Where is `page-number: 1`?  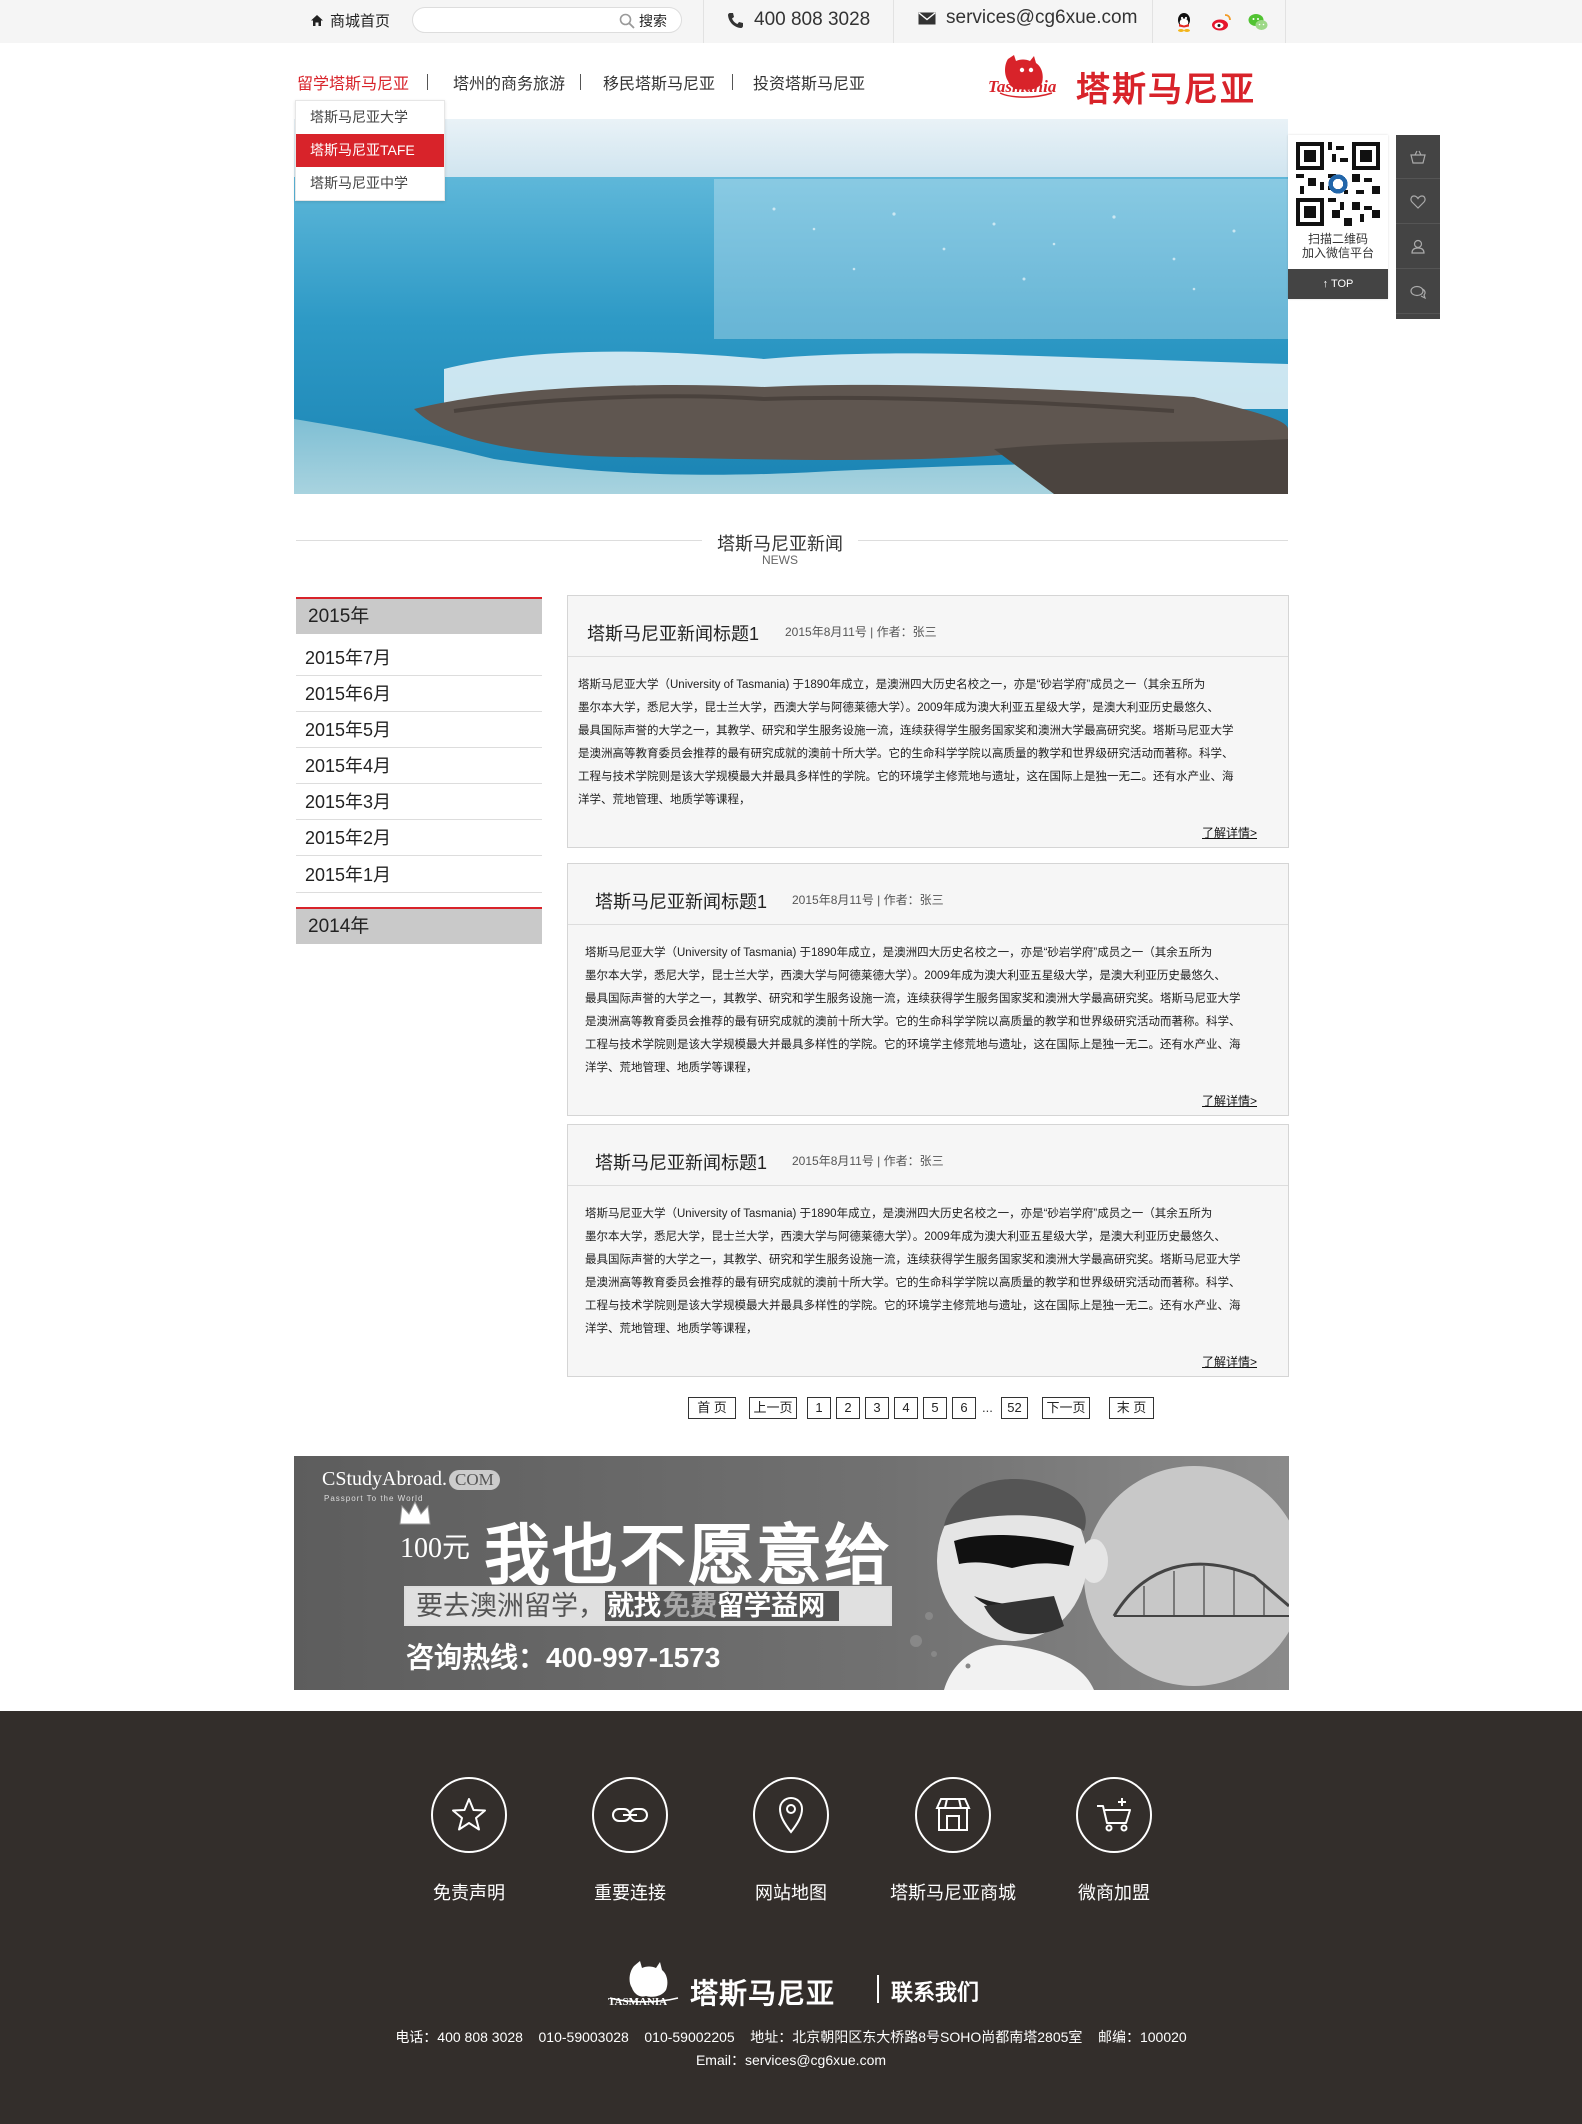 page-number: 1 is located at coordinates (819, 1408).